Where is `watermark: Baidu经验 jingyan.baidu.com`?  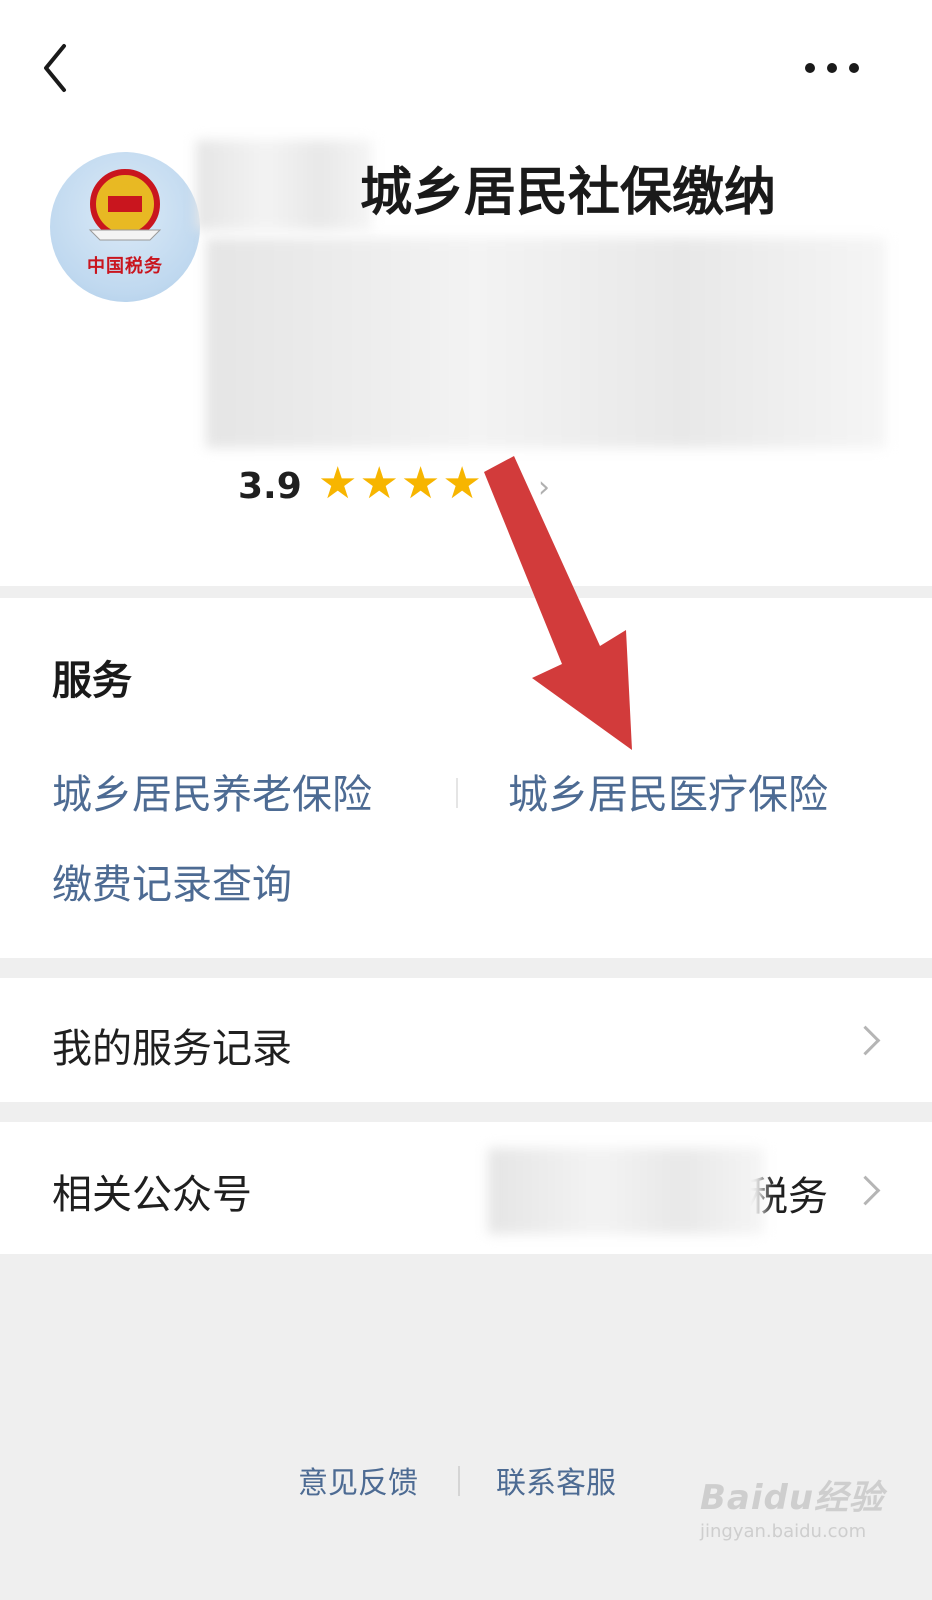
watermark: Baidu经验 jingyan.baidu.com is located at coordinates (792, 1506).